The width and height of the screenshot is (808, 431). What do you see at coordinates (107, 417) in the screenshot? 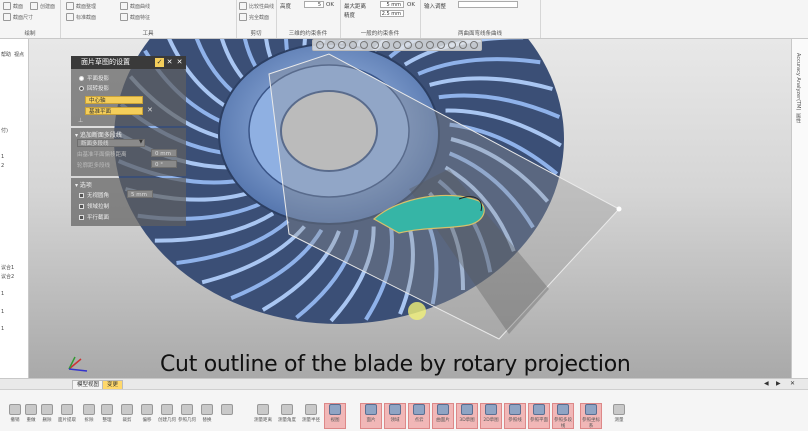
I see `toolbar-button-5: 整理` at bounding box center [107, 417].